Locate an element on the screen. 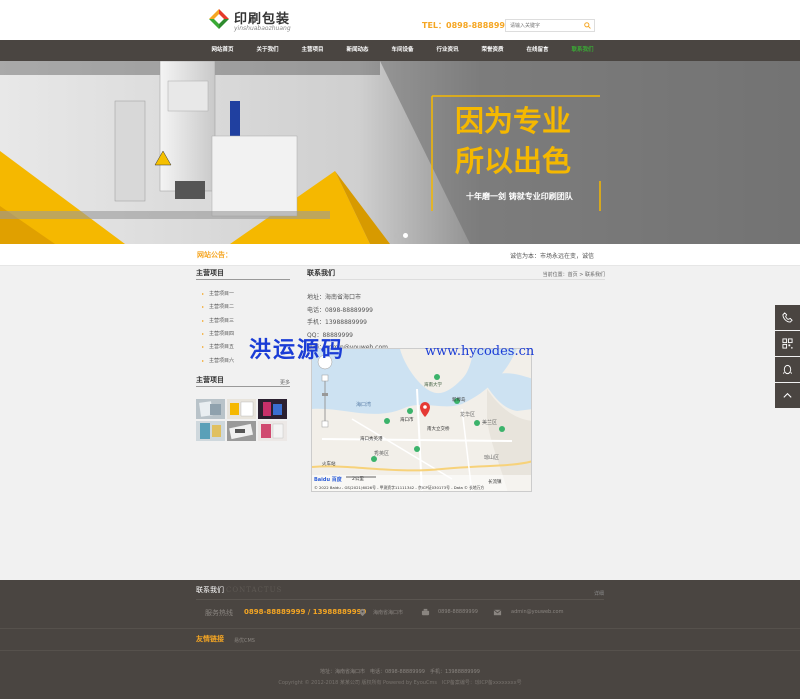 The width and height of the screenshot is (800, 699). map-graphic is located at coordinates (421, 420).